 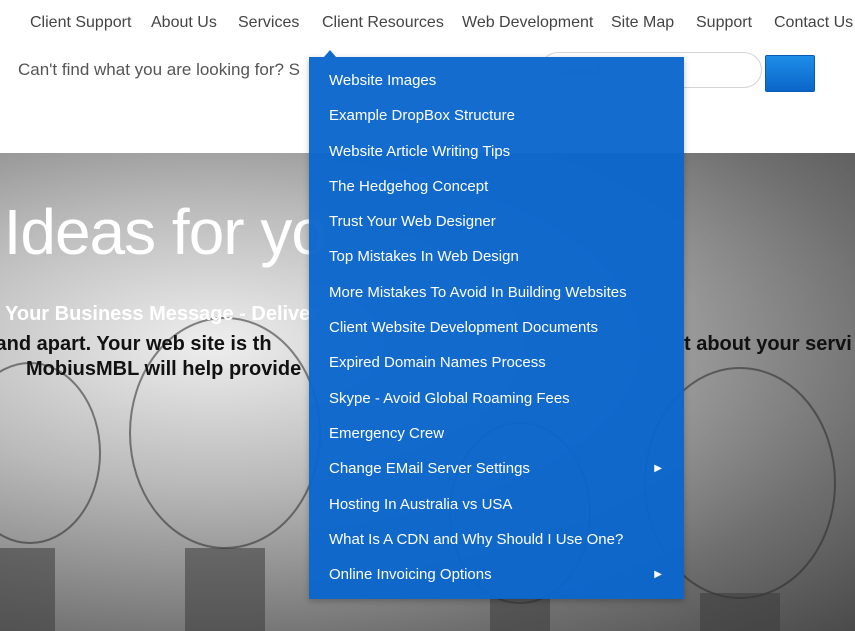 What do you see at coordinates (80, 23) in the screenshot?
I see `nav-client-support: Client Support` at bounding box center [80, 23].